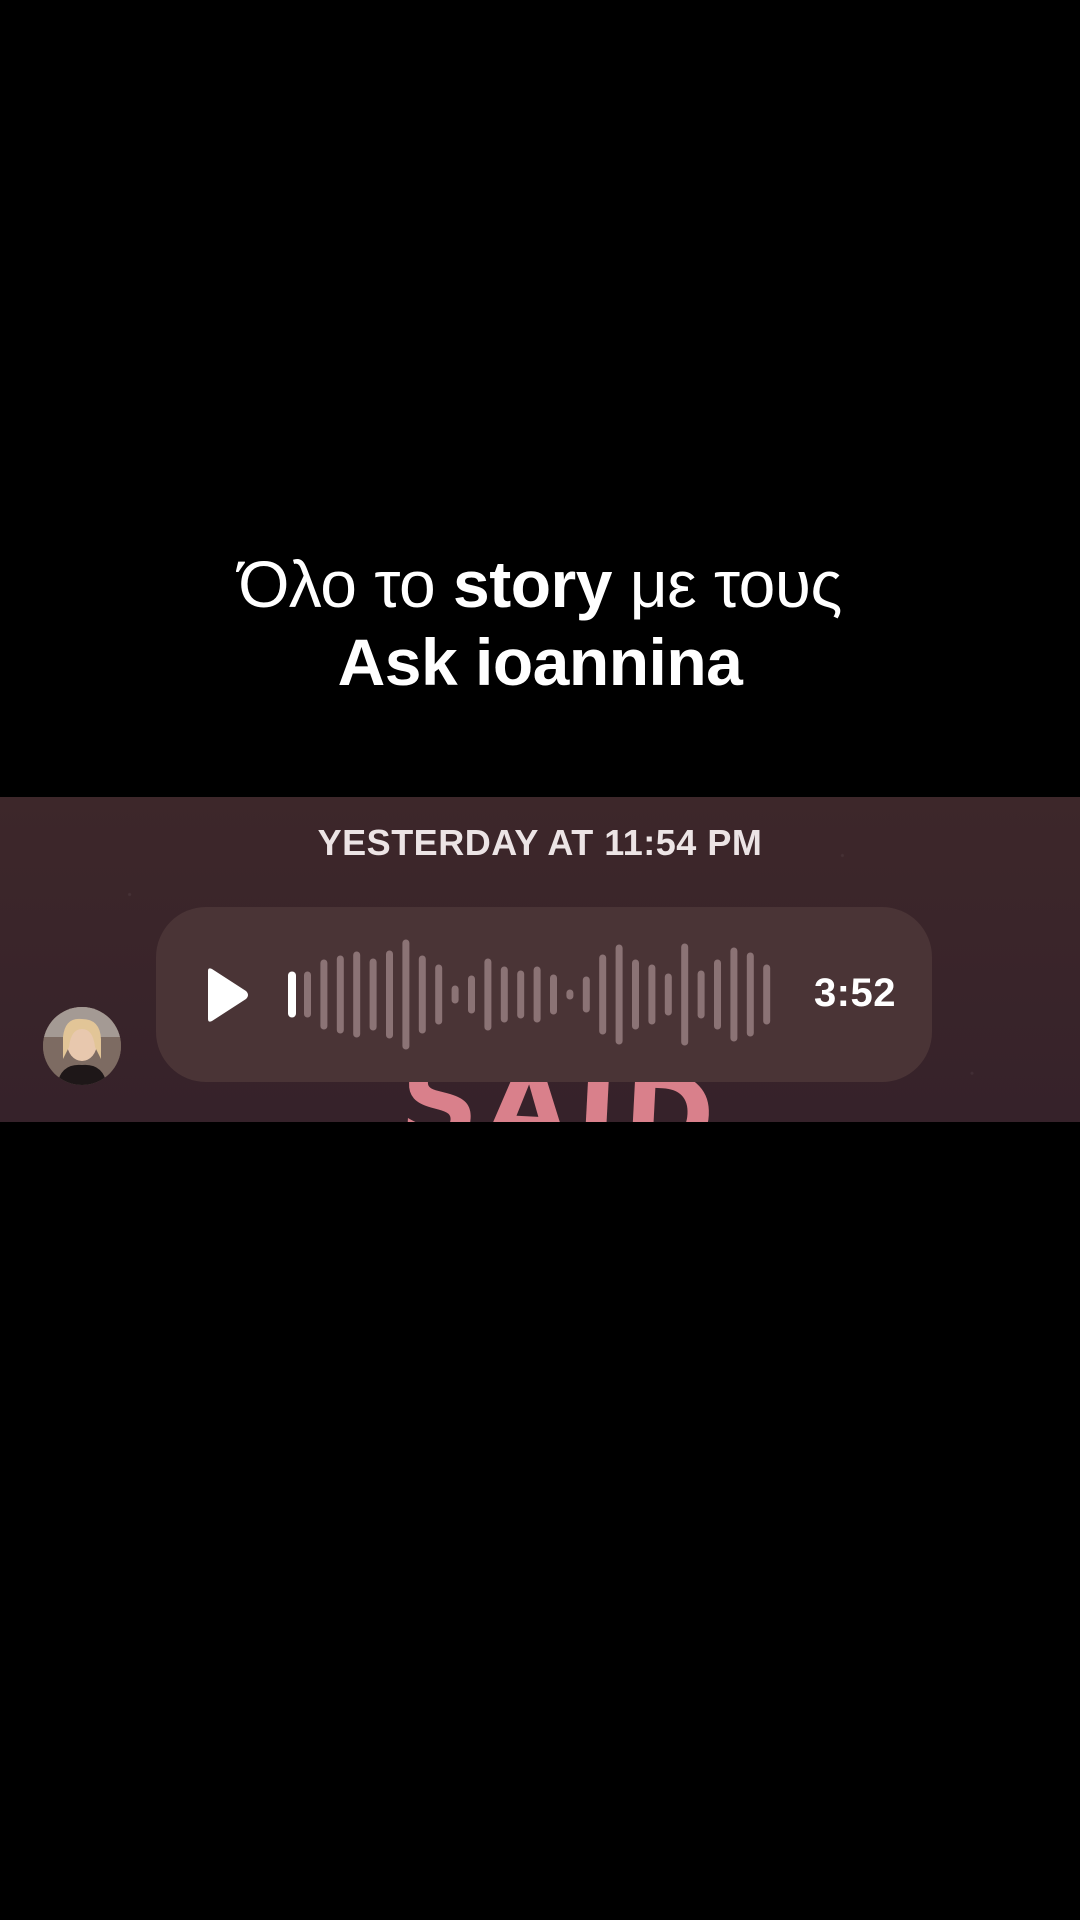  I want to click on avatar-image, so click(82, 1046).